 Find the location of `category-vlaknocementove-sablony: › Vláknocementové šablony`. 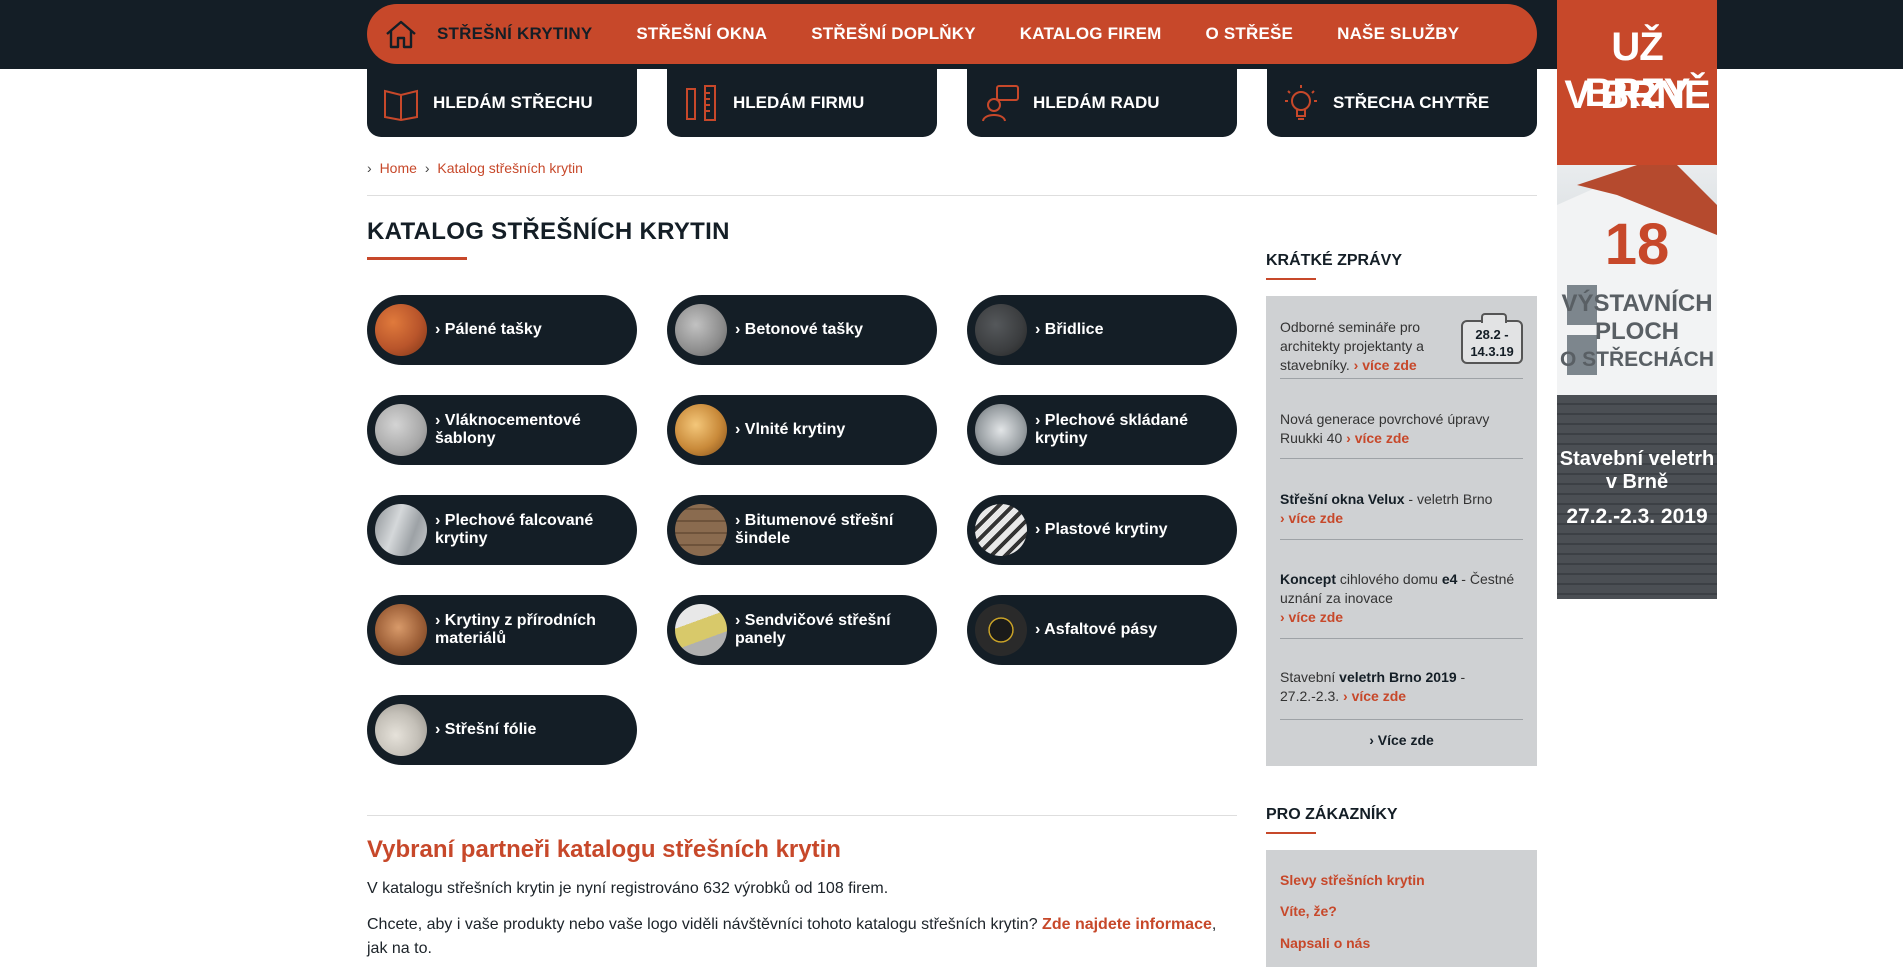

category-vlaknocementove-sablony: › Vláknocementové šablony is located at coordinates (502, 430).